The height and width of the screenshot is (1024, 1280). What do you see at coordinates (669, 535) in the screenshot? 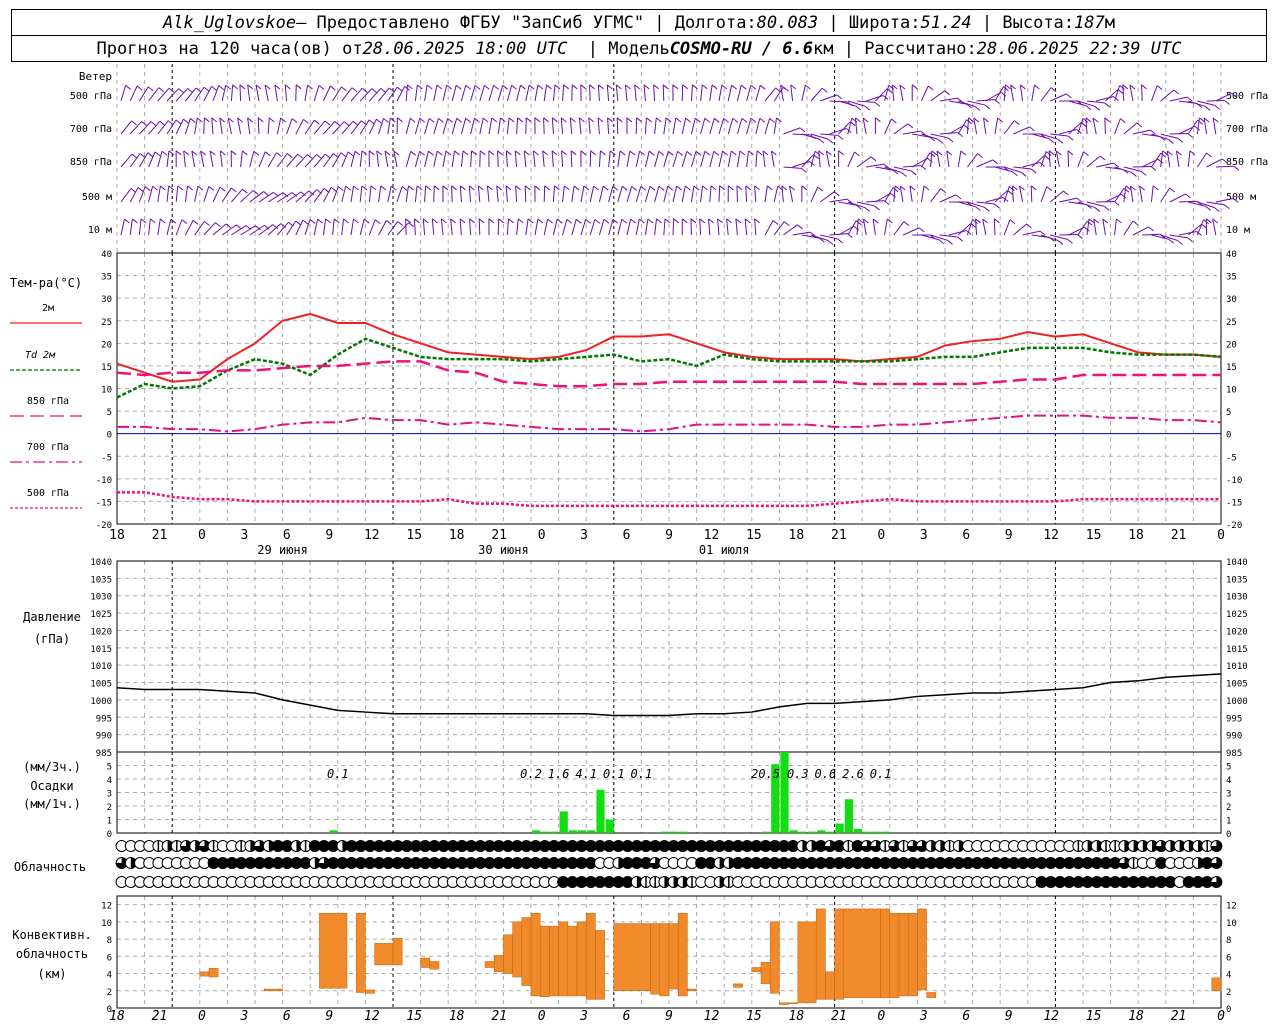
I see `time-tick: 9` at bounding box center [669, 535].